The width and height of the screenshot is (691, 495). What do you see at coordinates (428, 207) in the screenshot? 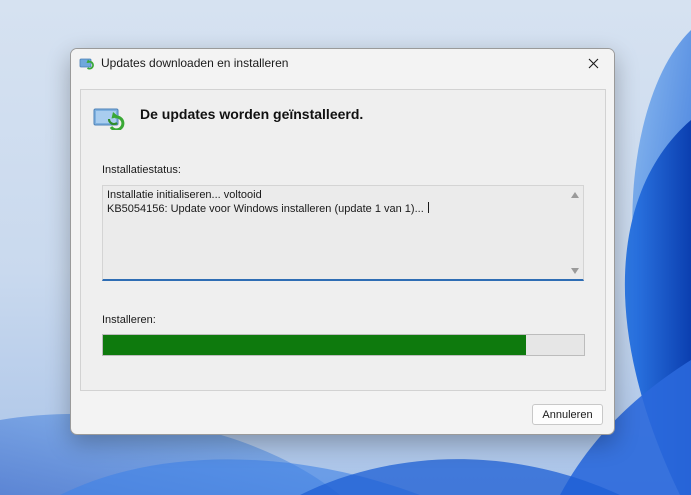
I see `text-caret` at bounding box center [428, 207].